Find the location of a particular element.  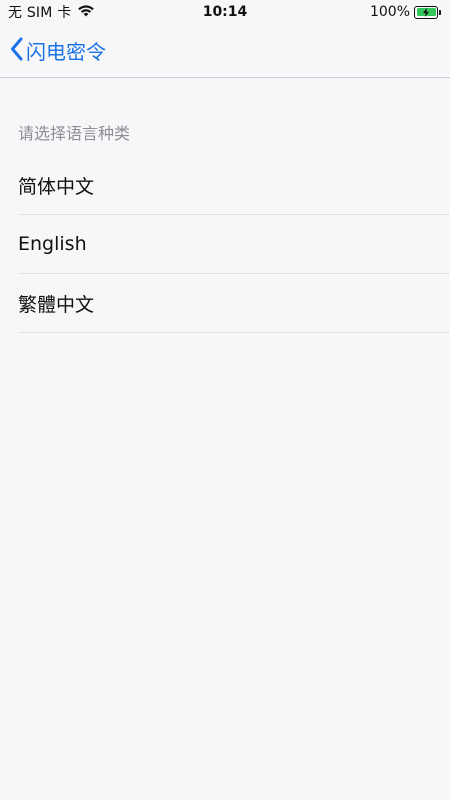

status-bar: 无 SIM 卡 10:14 100% is located at coordinates (225, 12).